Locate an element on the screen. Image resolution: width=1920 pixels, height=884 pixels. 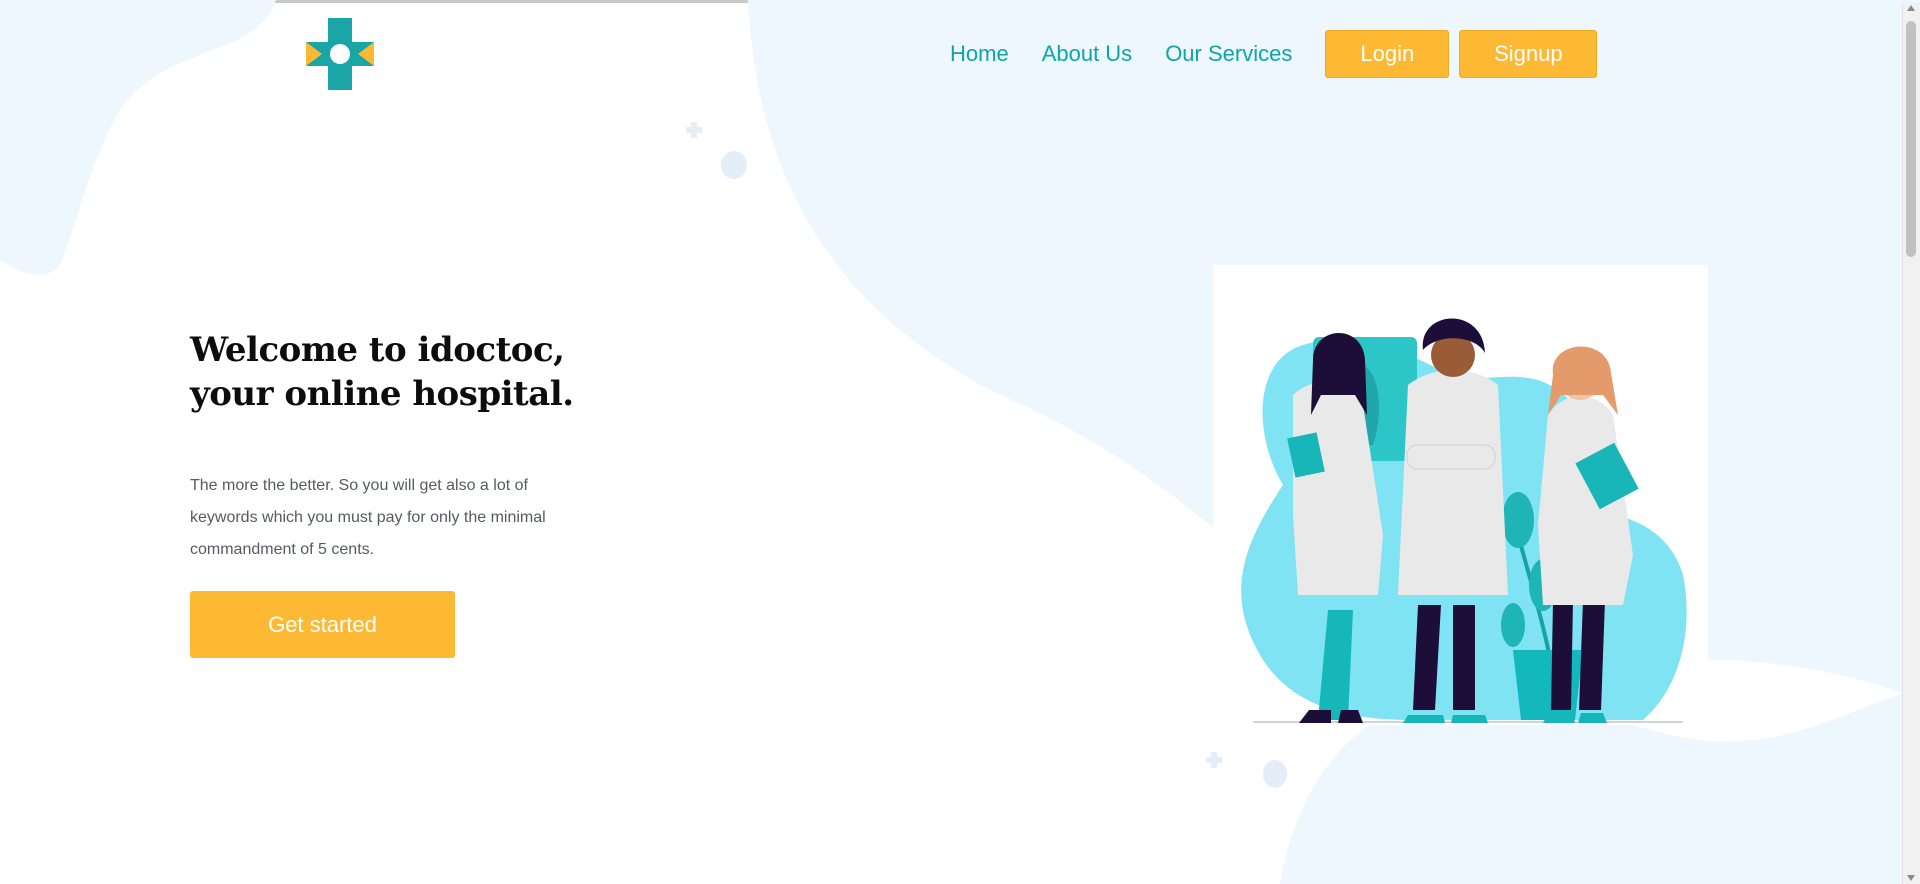
login-button: Login is located at coordinates (1387, 54).